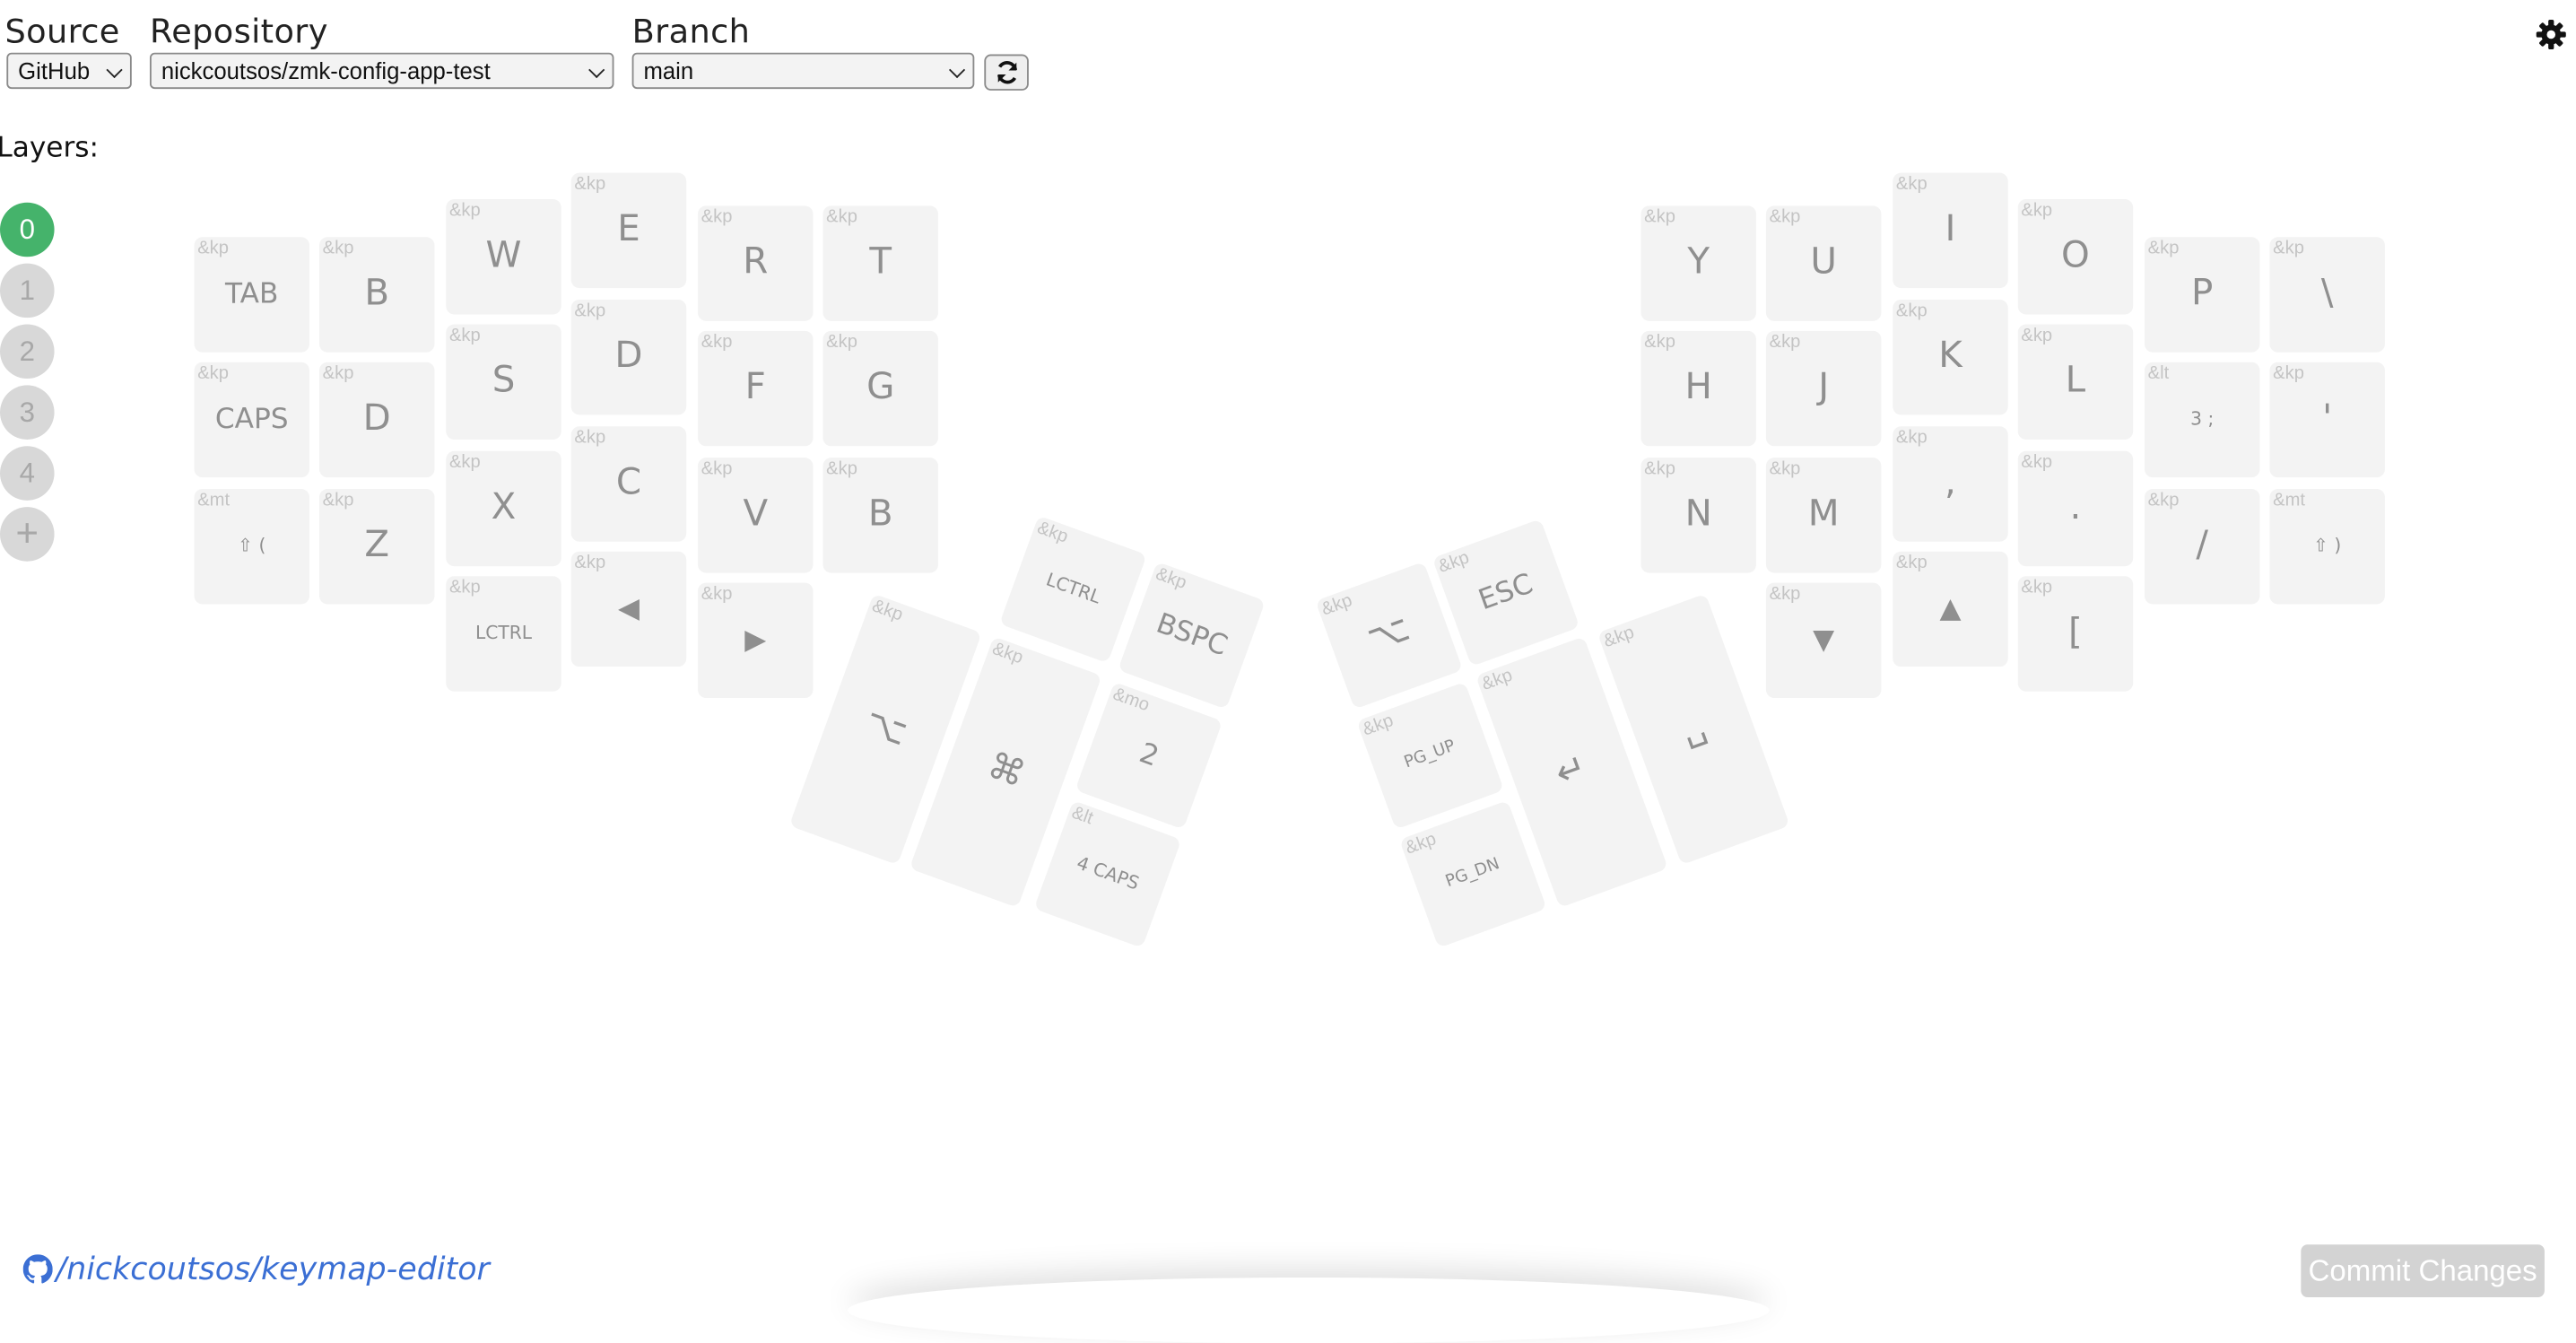 The image size is (2576, 1343). What do you see at coordinates (1473, 874) in the screenshot?
I see `key-pg-dn: &kp PG_DN` at bounding box center [1473, 874].